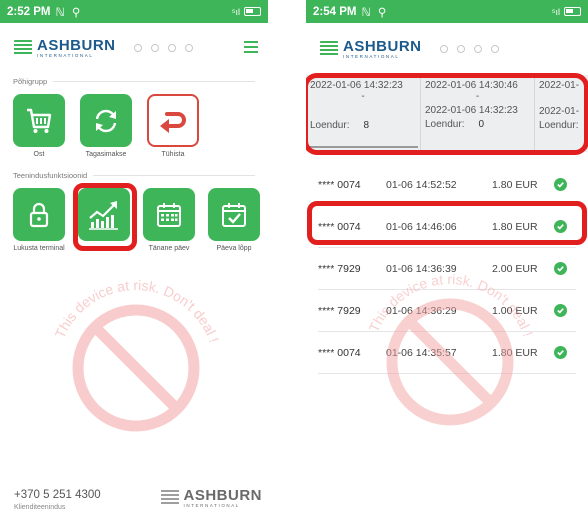 This screenshot has height=521, width=588. I want to click on counter-value: 0, so click(481, 124).